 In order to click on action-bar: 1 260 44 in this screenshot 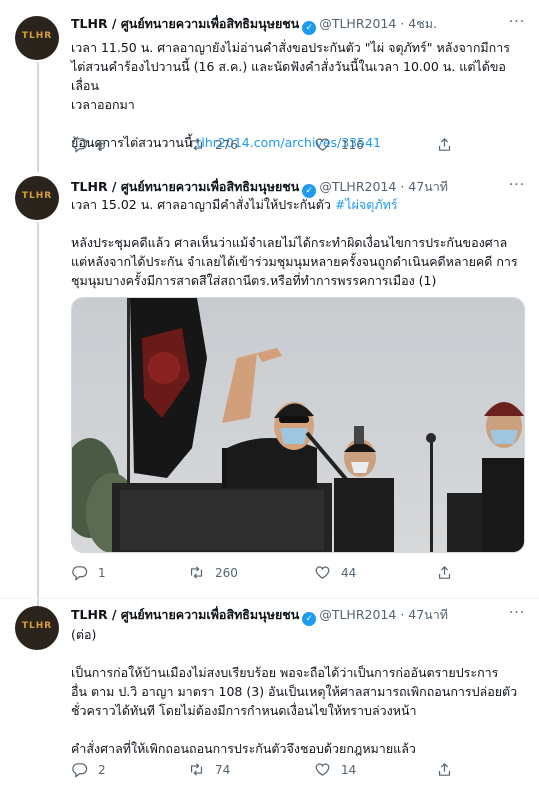, I will do `click(291, 573)`.